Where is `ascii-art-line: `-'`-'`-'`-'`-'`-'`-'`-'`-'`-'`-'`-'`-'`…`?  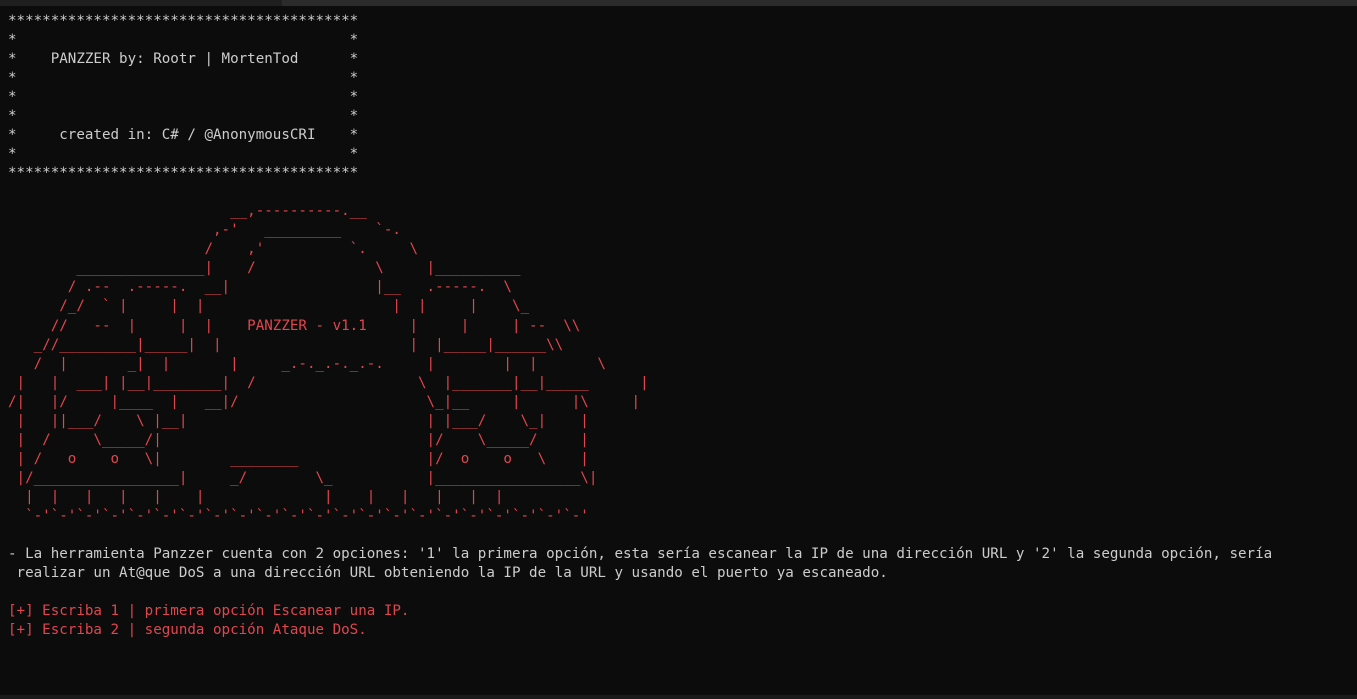
ascii-art-line: `-'`-'`-'`-'`-'`-'`-'`-'`-'`-'`-'`-'`-'`… is located at coordinates (298, 515).